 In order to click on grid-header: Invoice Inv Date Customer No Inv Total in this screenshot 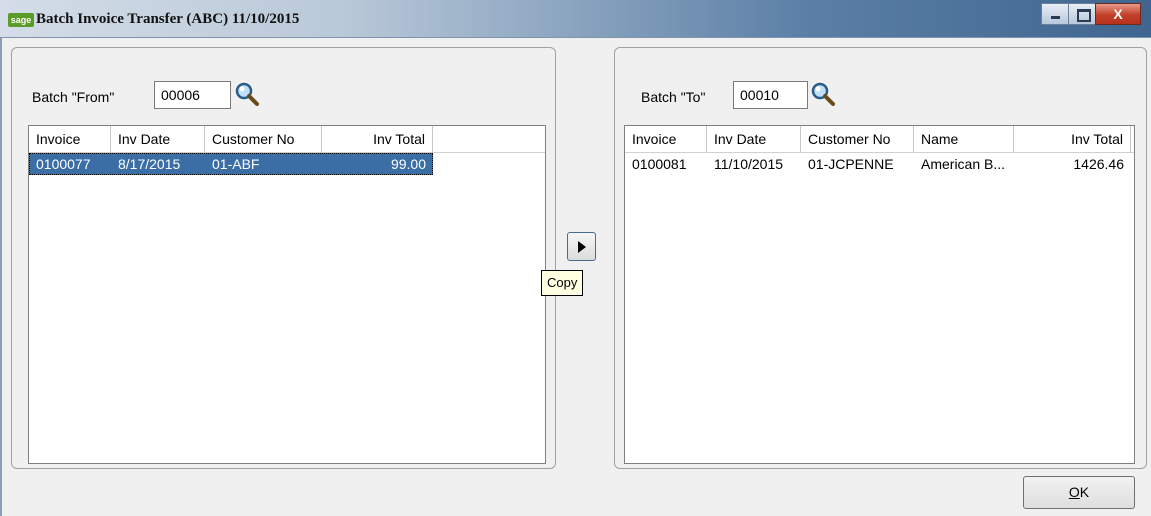, I will do `click(287, 139)`.